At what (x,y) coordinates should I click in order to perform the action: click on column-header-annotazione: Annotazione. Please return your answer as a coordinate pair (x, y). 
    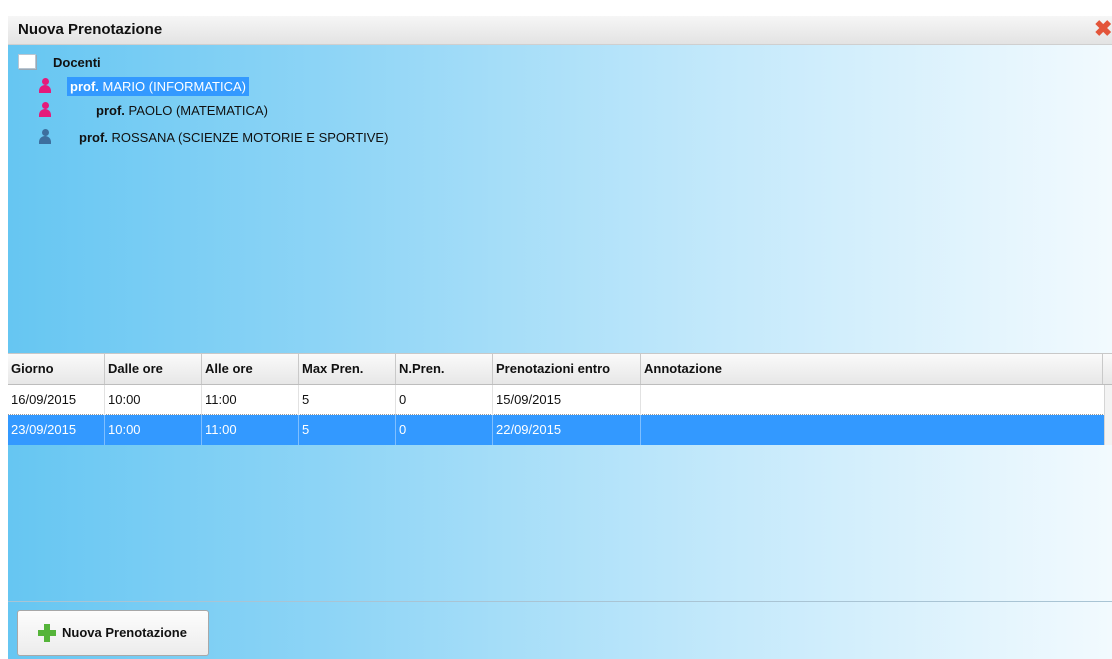
    Looking at the image, I should click on (872, 369).